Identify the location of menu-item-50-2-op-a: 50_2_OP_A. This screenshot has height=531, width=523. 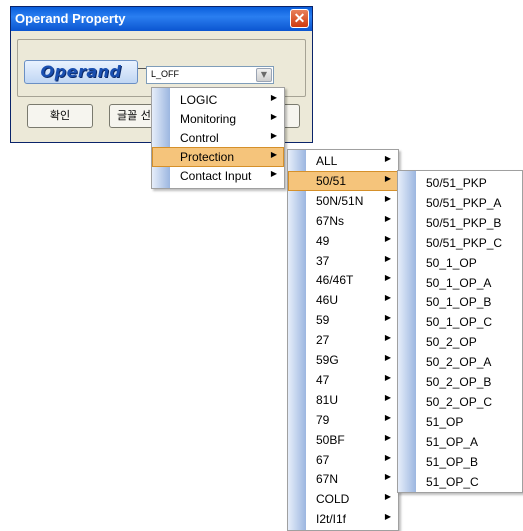
(460, 362).